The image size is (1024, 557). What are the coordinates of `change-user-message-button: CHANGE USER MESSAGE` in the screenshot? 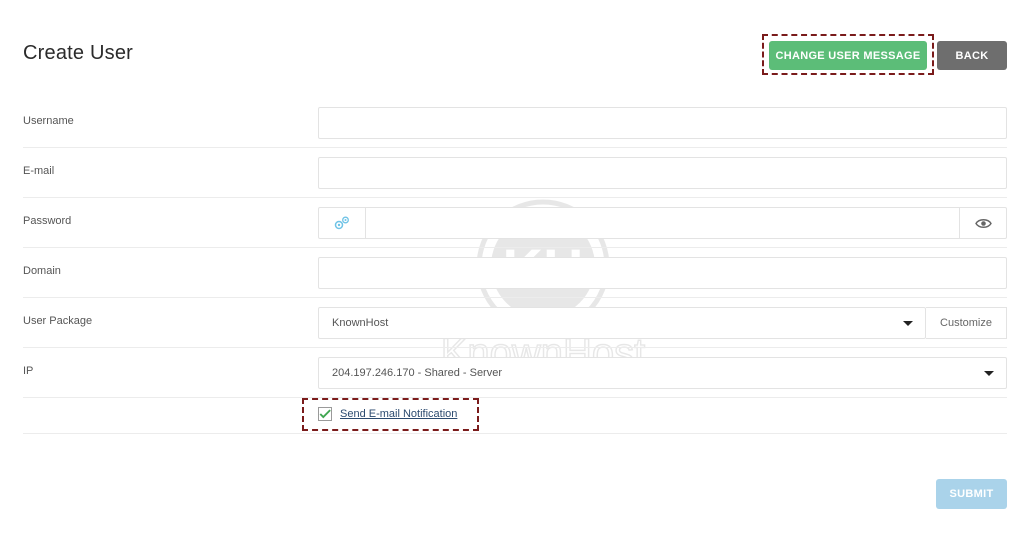 It's located at (848, 55).